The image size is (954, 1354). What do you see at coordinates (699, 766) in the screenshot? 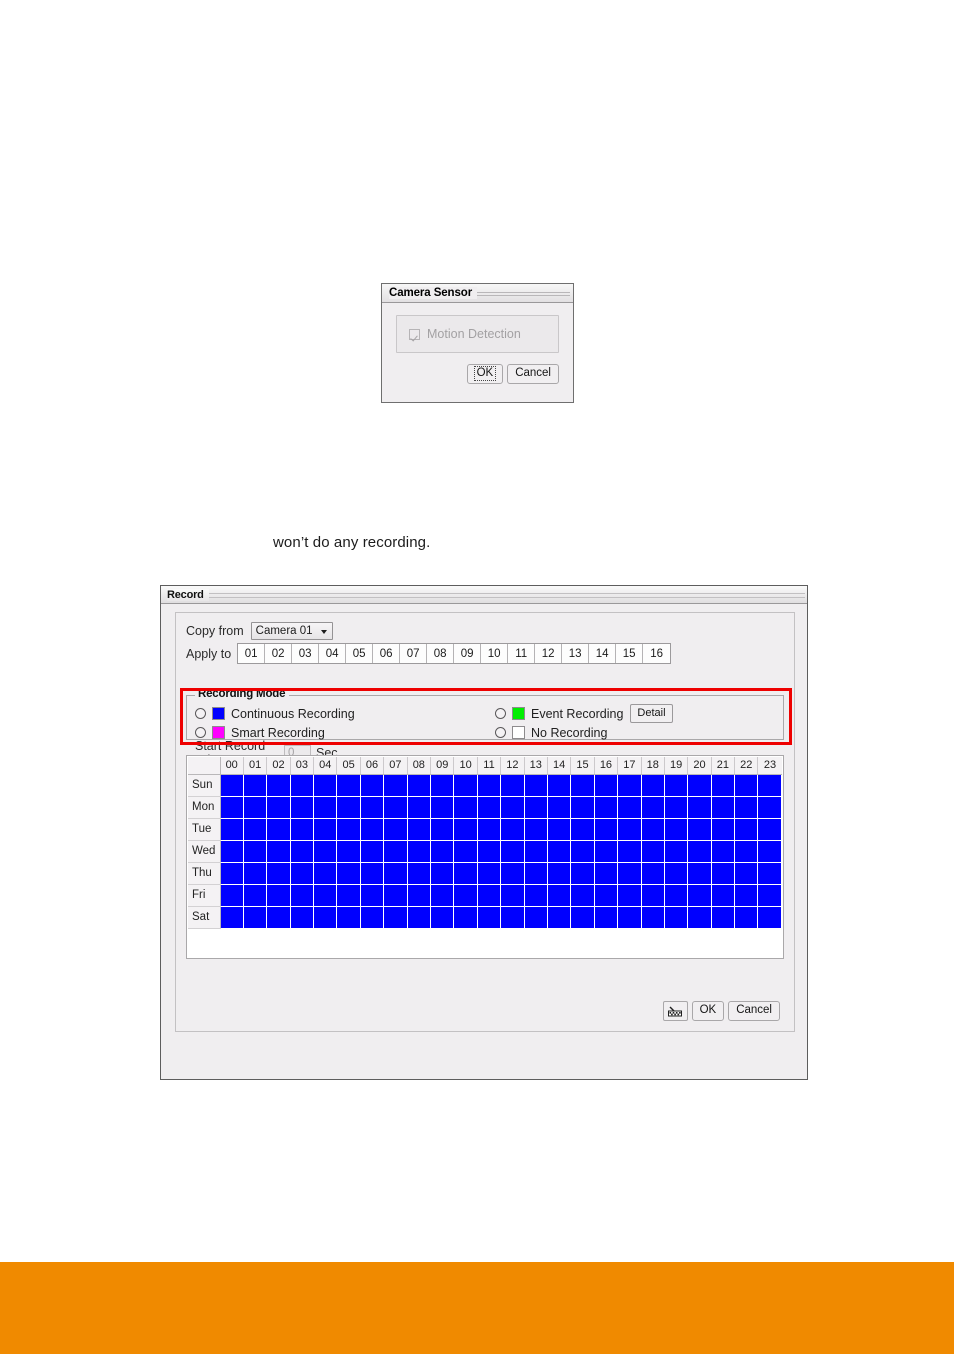
I see `schedule-hour-20: 20` at bounding box center [699, 766].